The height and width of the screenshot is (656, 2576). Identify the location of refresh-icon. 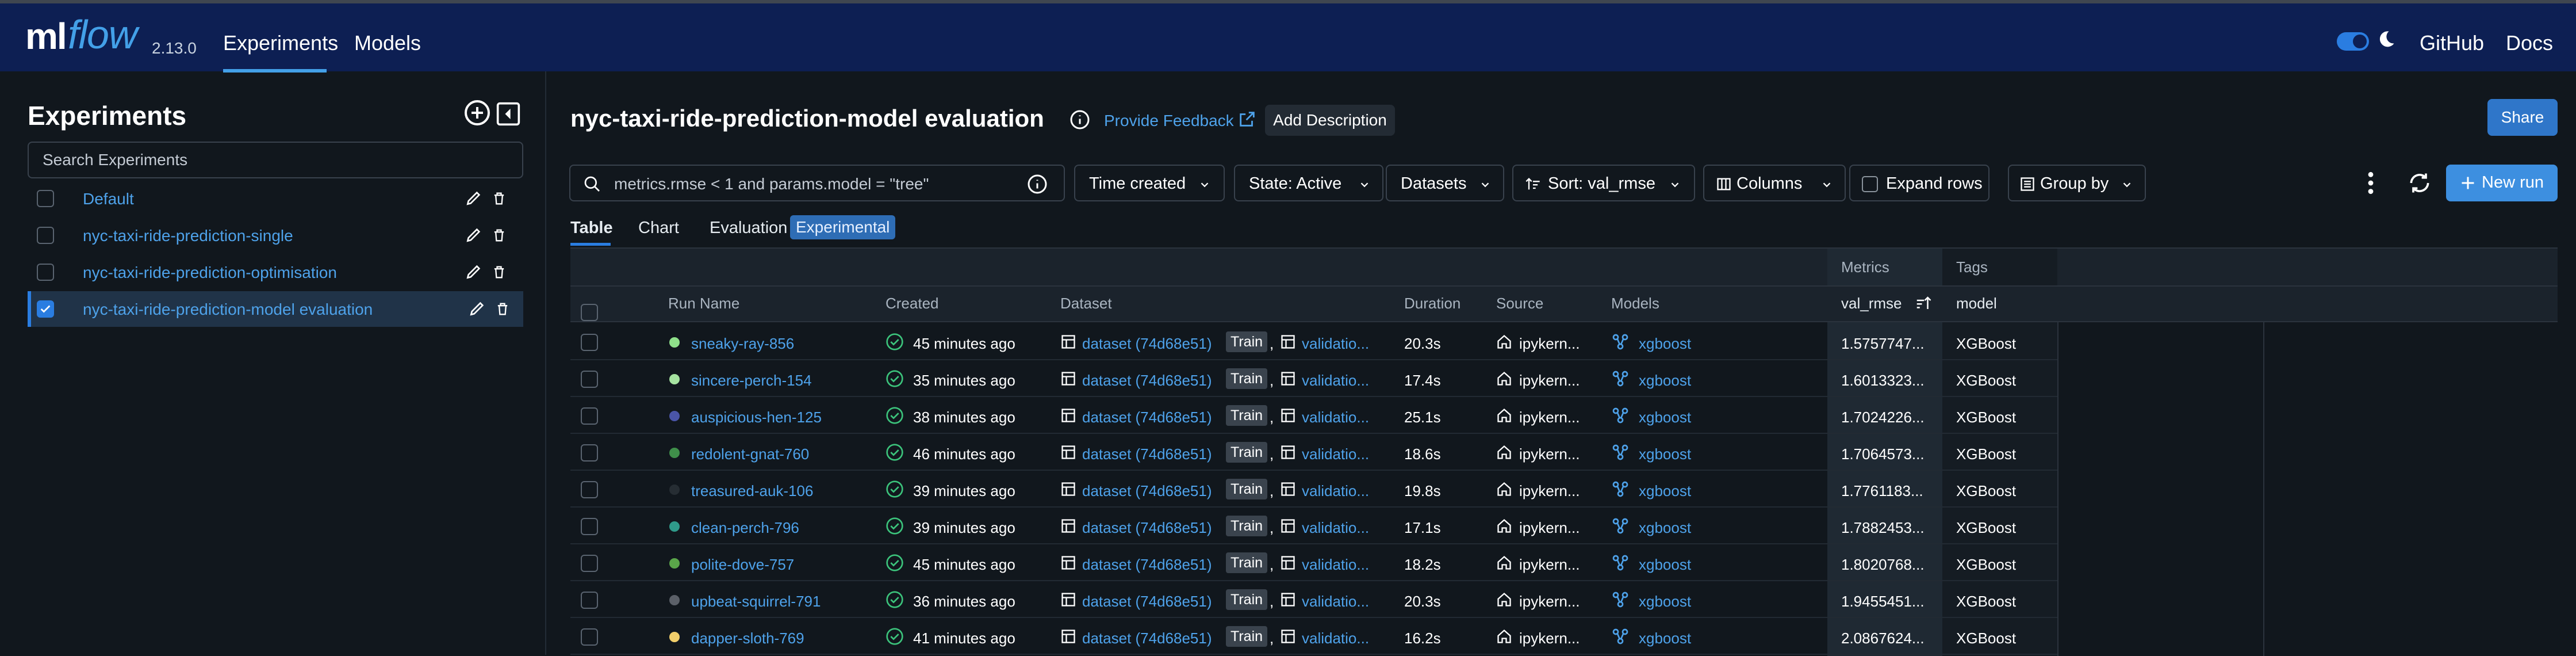
(2419, 183).